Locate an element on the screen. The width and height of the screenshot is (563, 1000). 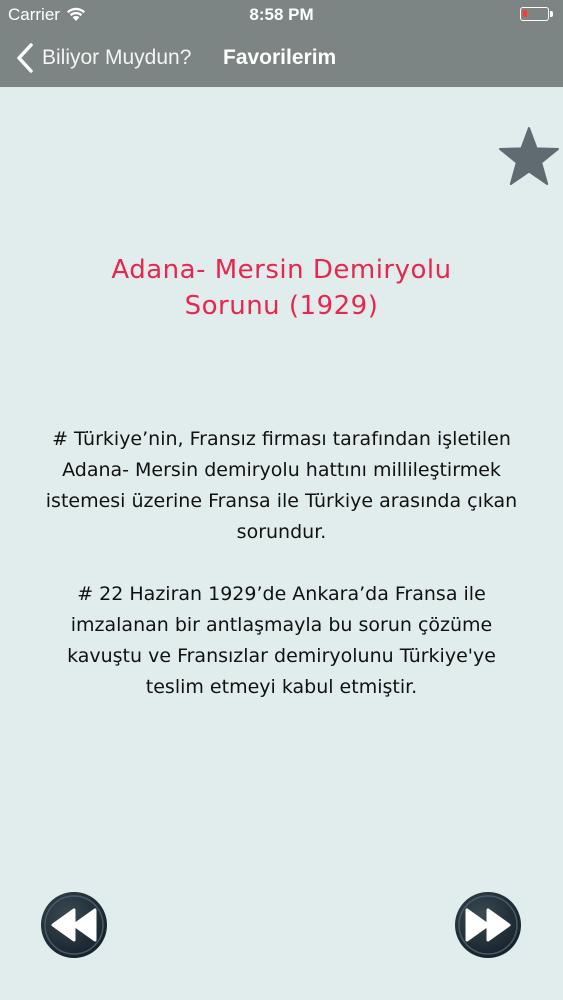
back-button-label: Biliyor Muydun? is located at coordinates (117, 57).